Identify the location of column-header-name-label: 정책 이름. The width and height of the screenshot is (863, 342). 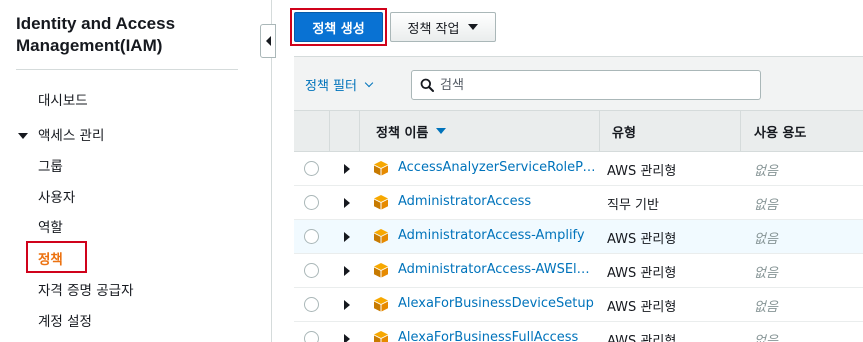
(402, 133).